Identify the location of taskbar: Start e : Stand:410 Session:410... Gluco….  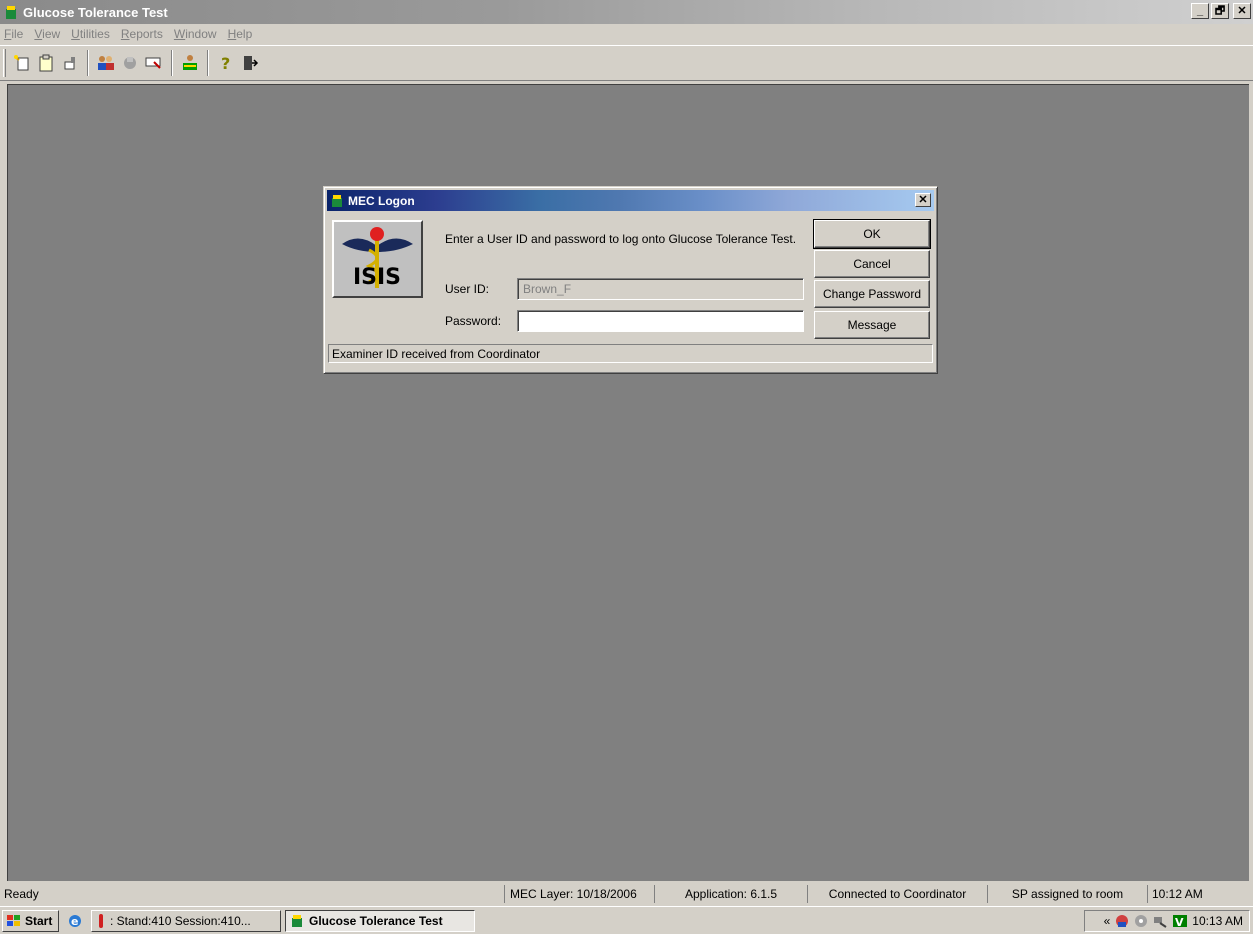
(626, 920).